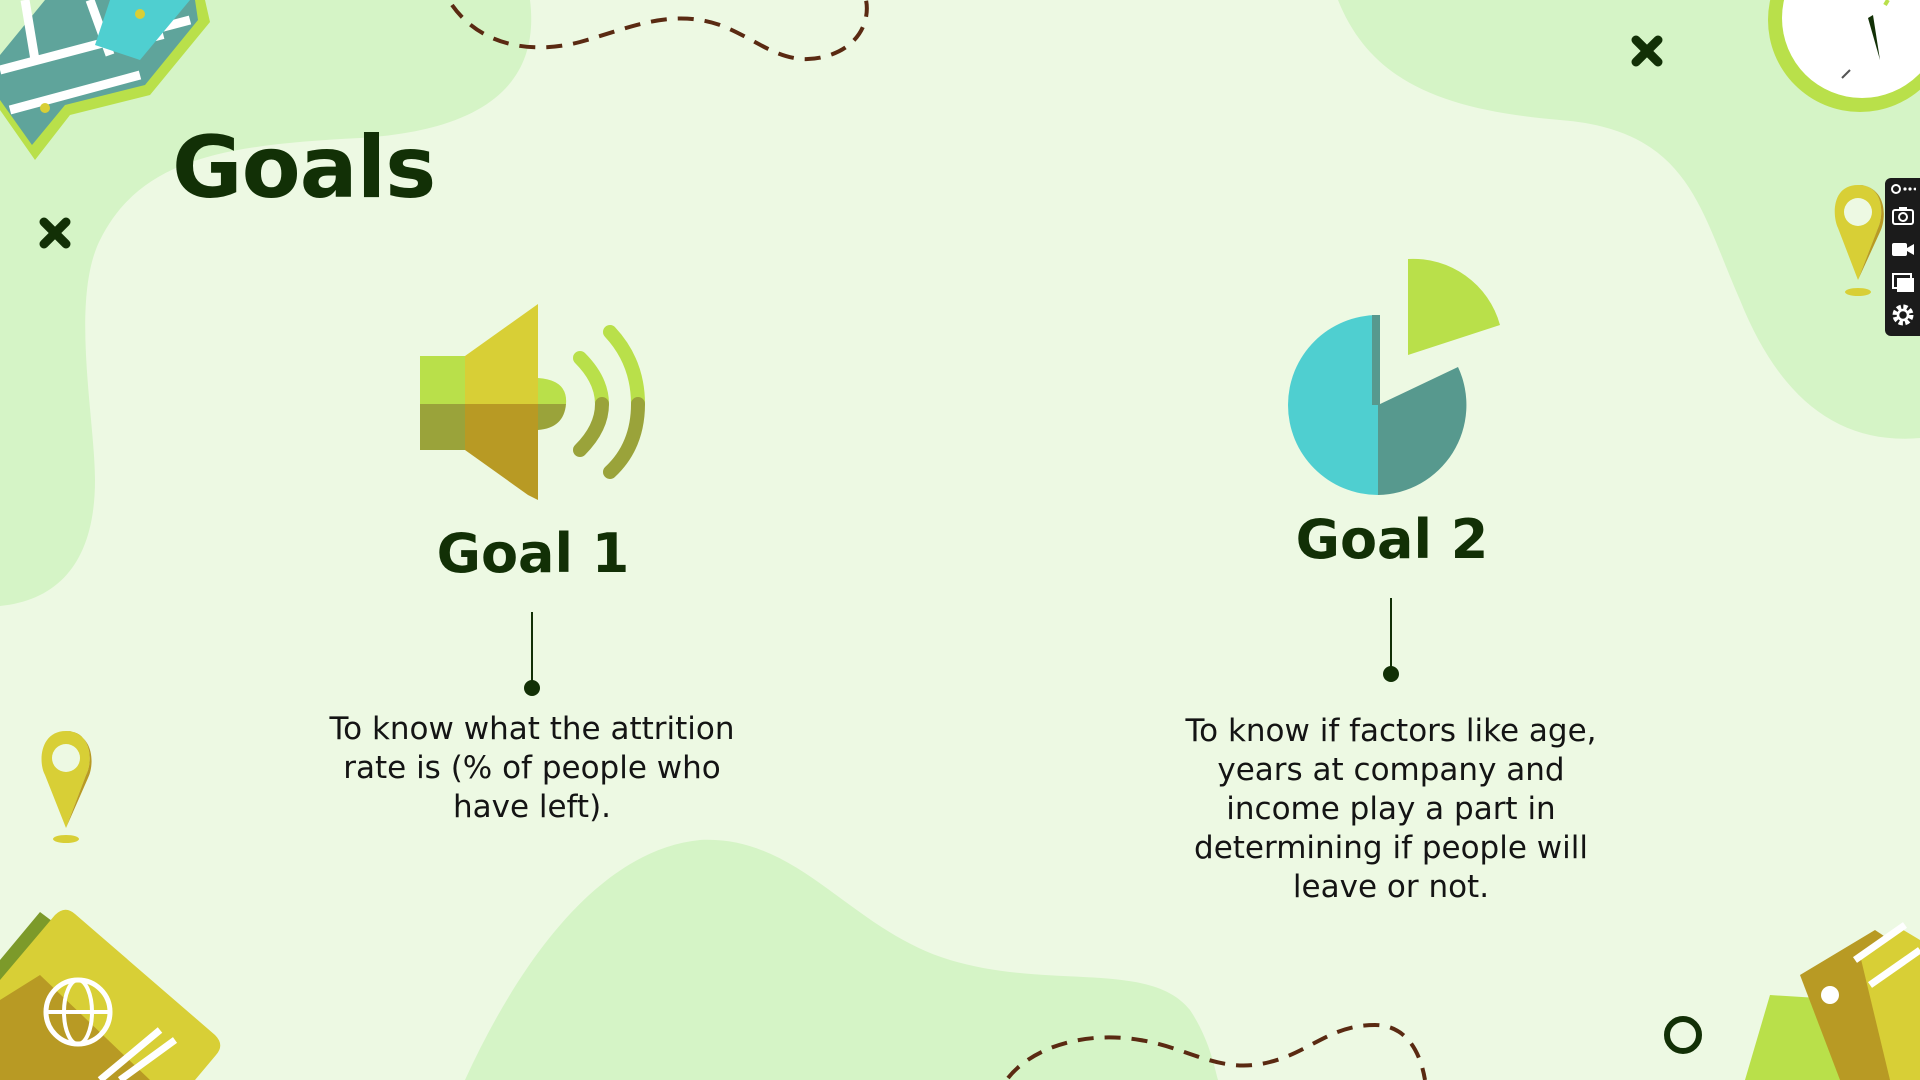  Describe the element at coordinates (304, 168) in the screenshot. I see `page-title: Goals` at that location.